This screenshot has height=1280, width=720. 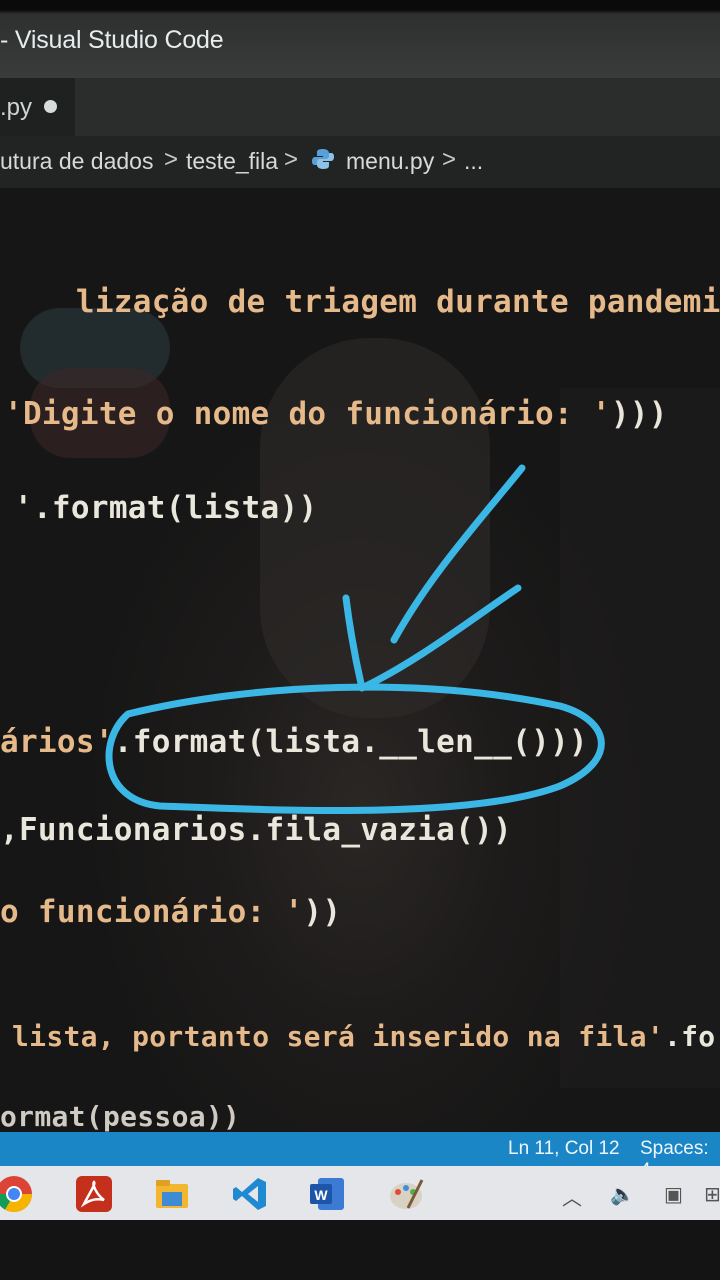 I want to click on word-icon: W, so click(x=328, y=1194).